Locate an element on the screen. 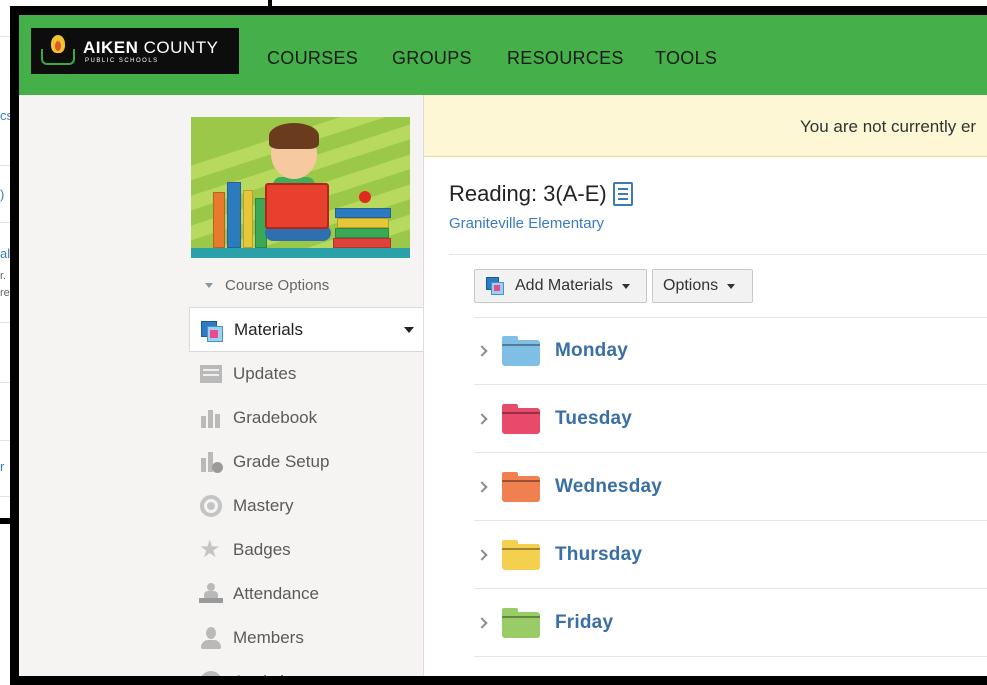  add-materials-icon is located at coordinates (496, 286).